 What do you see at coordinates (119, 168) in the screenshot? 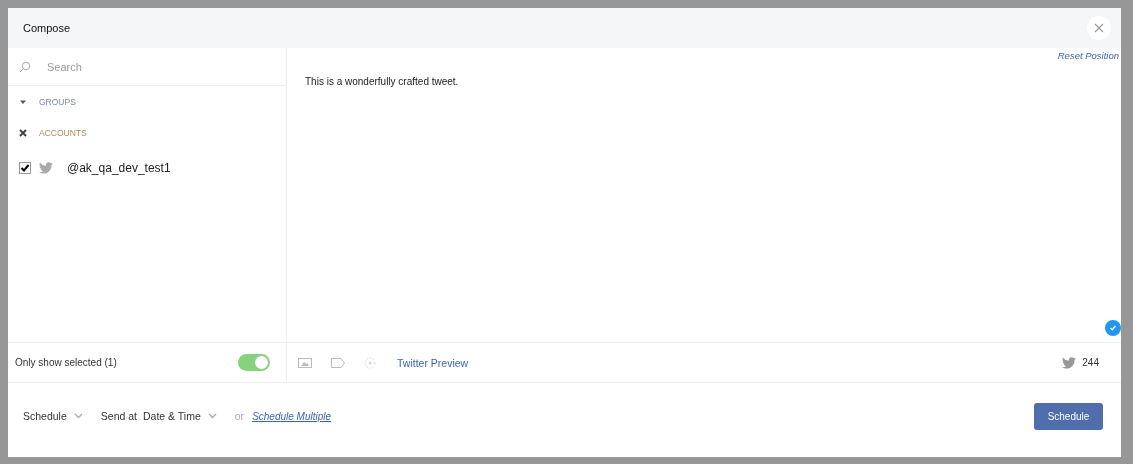
I see `account-handle: @ak_qa_dev_test1` at bounding box center [119, 168].